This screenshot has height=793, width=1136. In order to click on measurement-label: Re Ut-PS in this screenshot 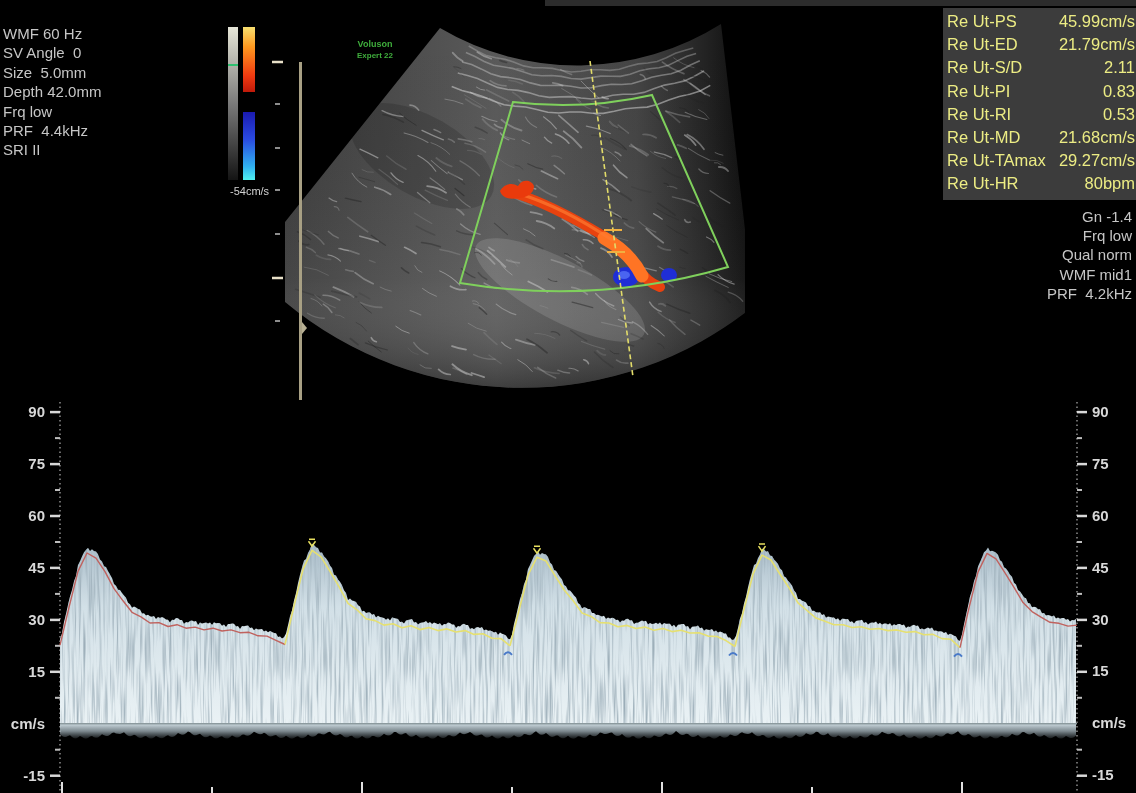, I will do `click(982, 21)`.